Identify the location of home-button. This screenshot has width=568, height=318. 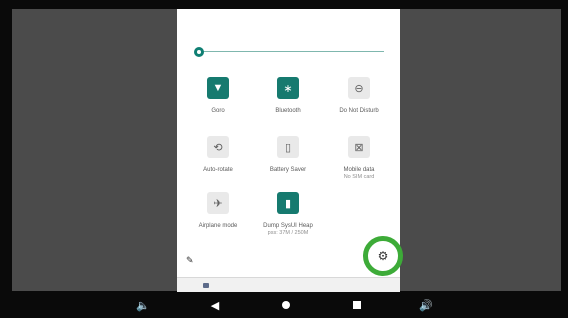
(286, 305).